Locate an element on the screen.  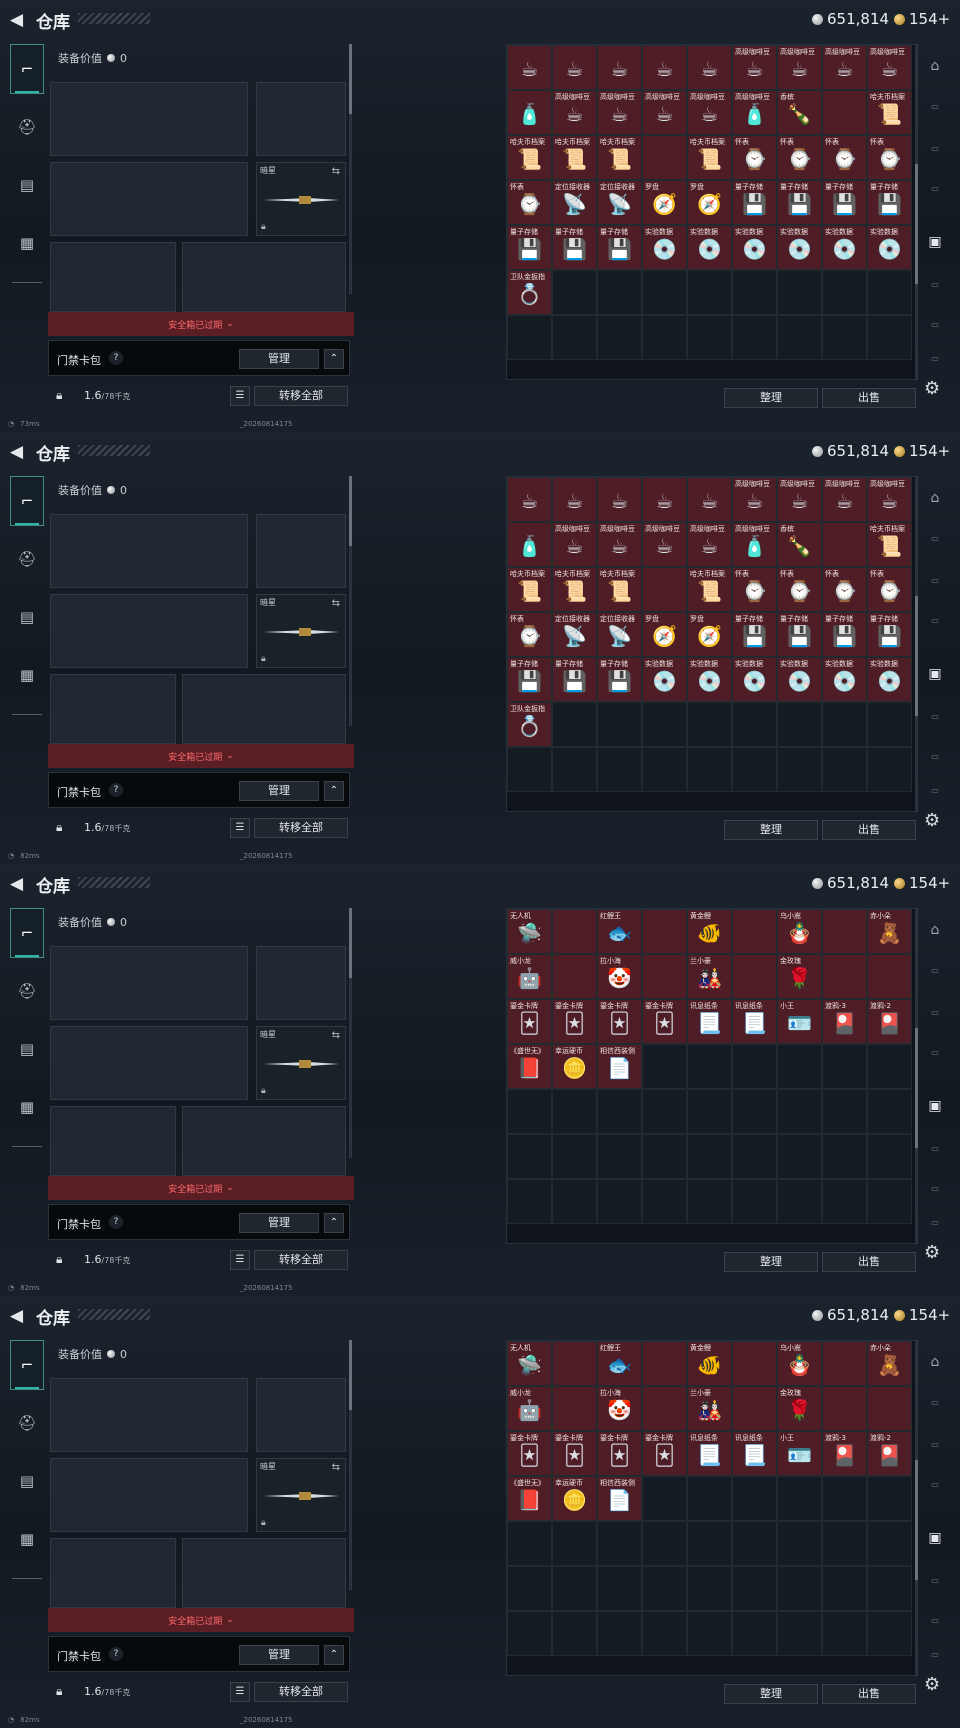
nav-weapons-tab: ⌐ is located at coordinates (27, 933).